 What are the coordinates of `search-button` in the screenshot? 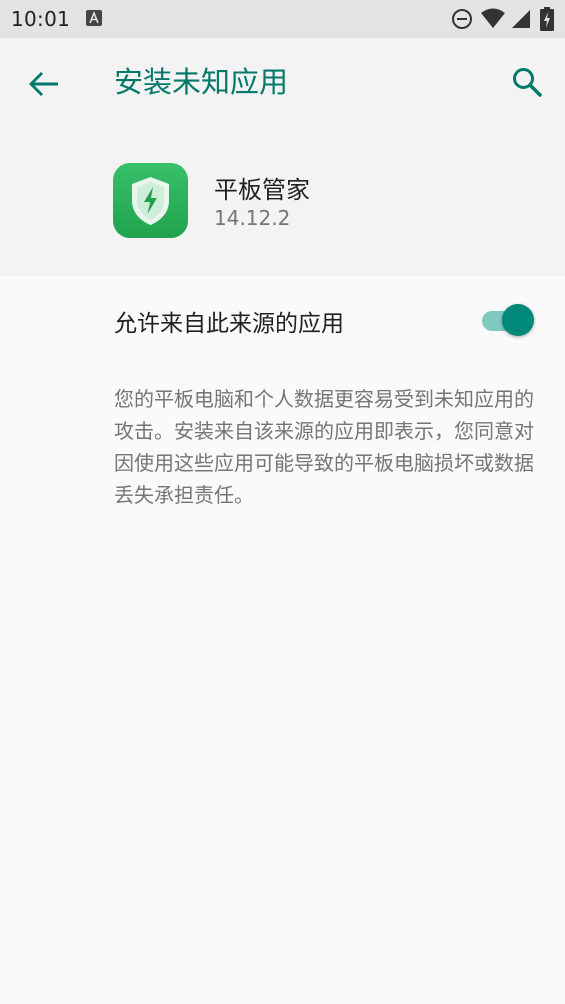 It's located at (527, 82).